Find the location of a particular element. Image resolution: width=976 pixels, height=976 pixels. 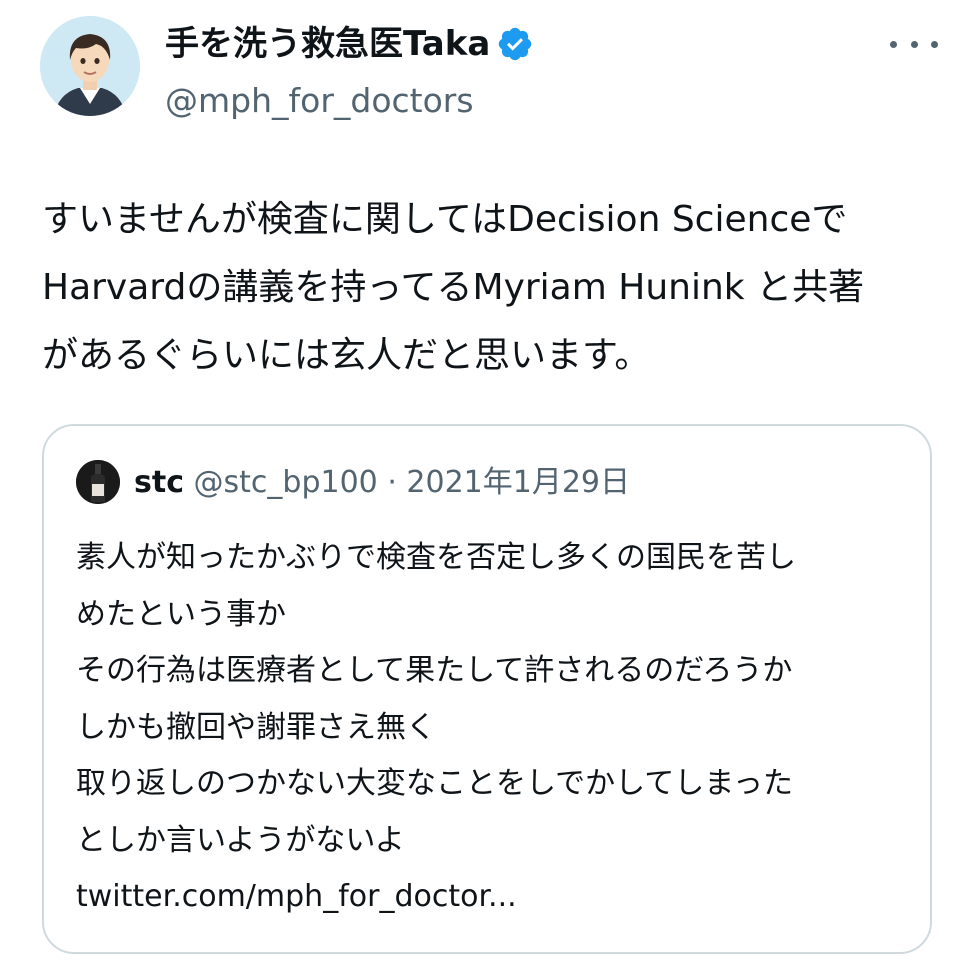

quoted-header: stc @stc_bp100 · 2021年1月29日 is located at coordinates (382, 483).